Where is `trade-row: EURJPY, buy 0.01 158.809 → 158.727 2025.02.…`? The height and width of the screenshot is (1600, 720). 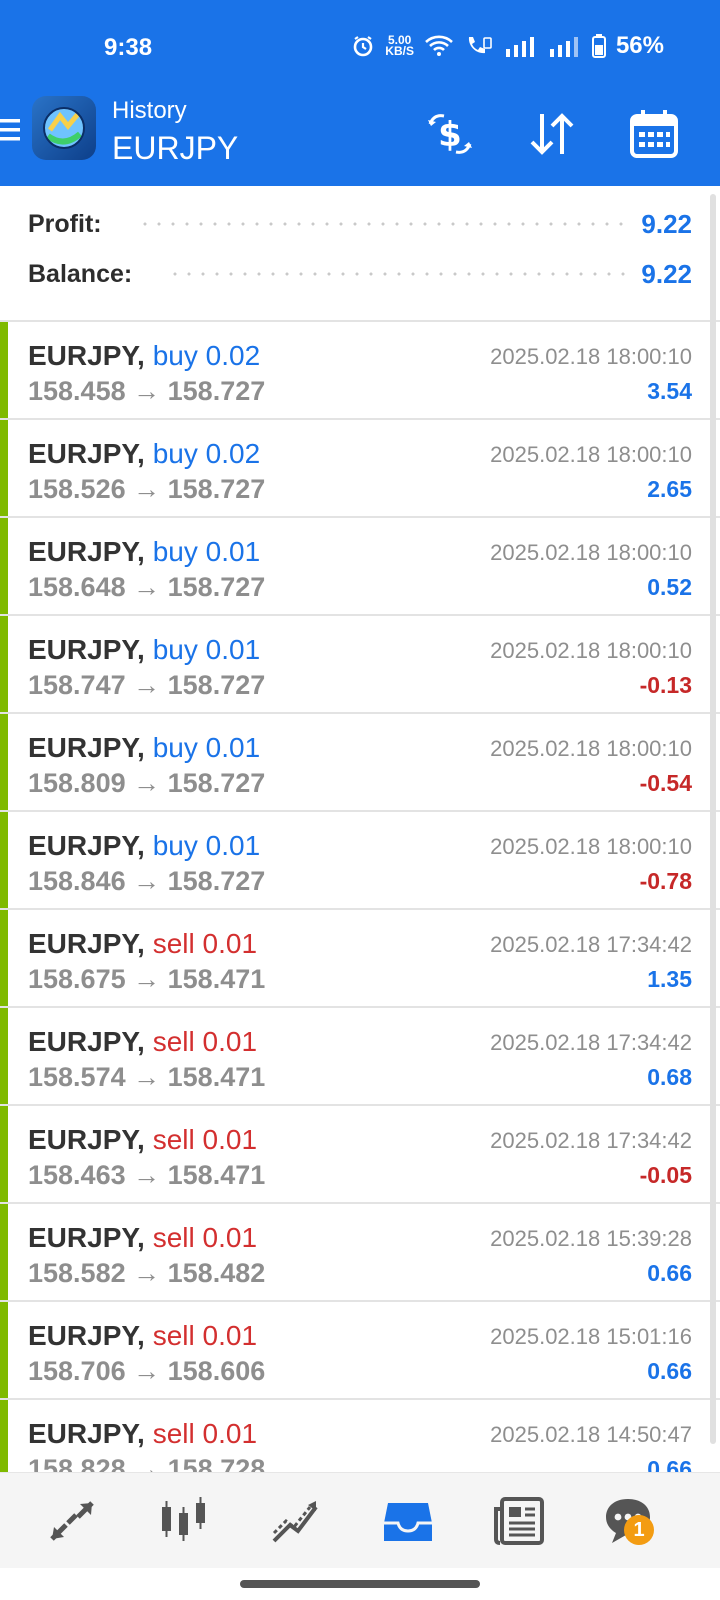
trade-row: EURJPY, buy 0.01 158.809 → 158.727 2025.02.… is located at coordinates (360, 763).